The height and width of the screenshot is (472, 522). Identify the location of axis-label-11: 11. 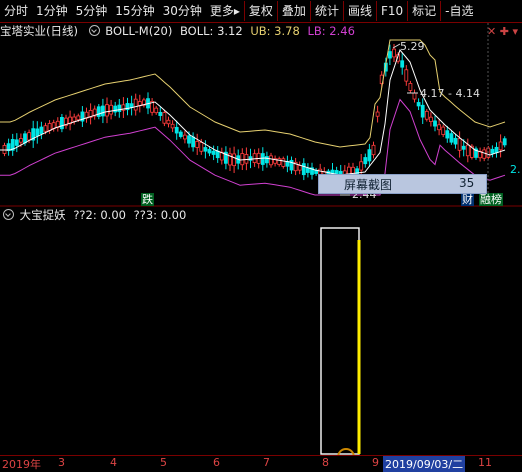
(485, 462).